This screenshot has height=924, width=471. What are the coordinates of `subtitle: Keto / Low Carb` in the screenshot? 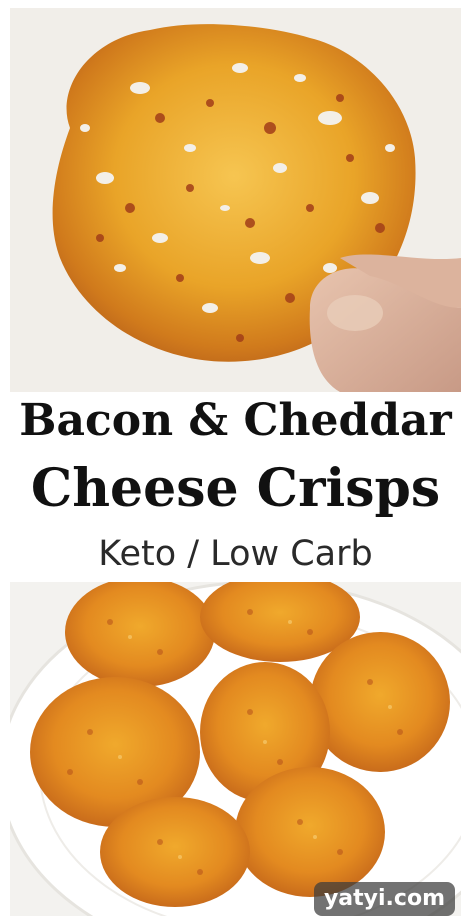 It's located at (235, 554).